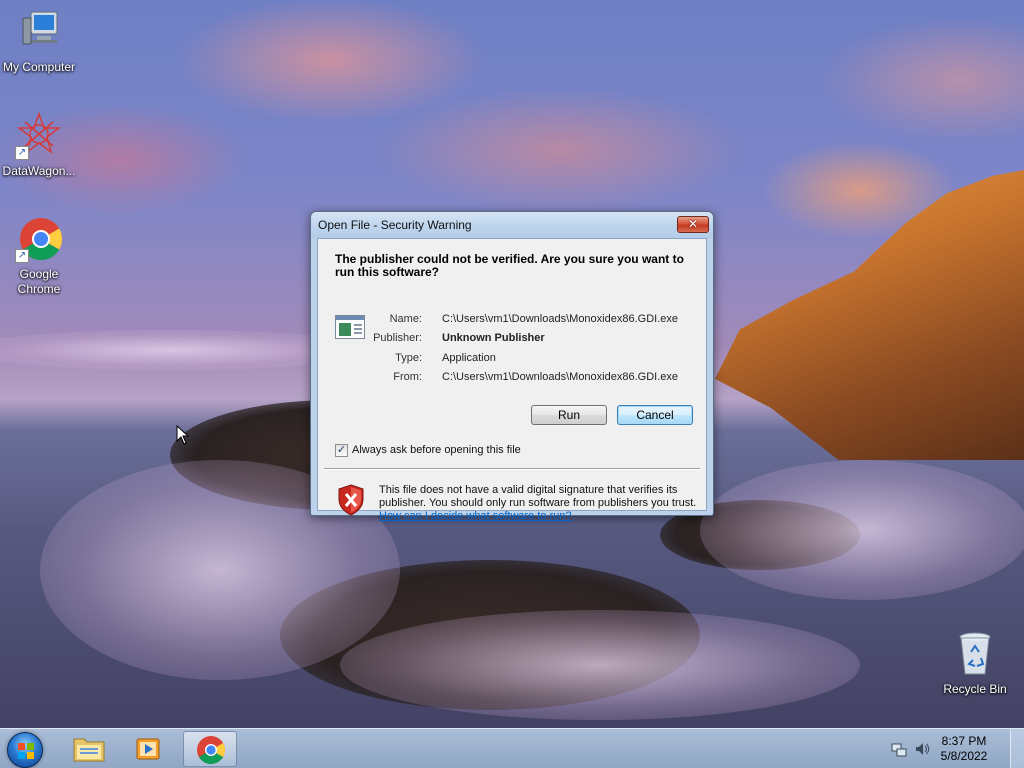 The height and width of the screenshot is (768, 1024). I want to click on system-clock: 8:37 PM 5/8/2022, so click(964, 749).